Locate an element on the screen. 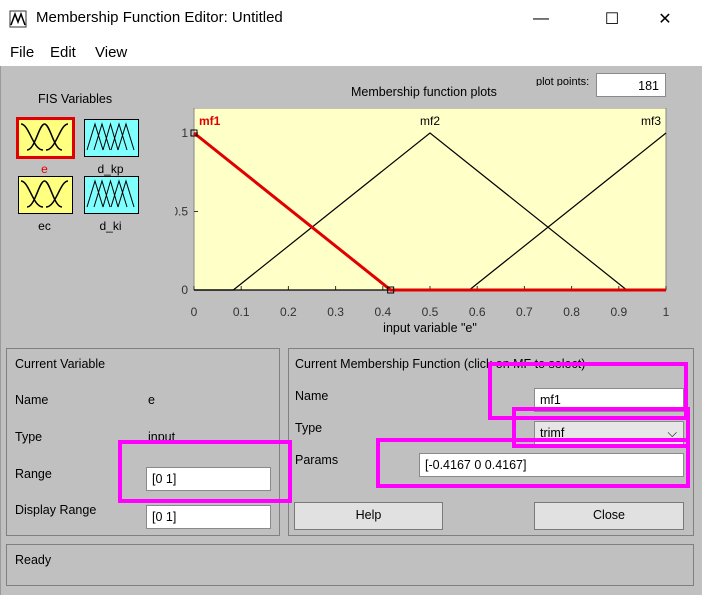 The height and width of the screenshot is (595, 702). help-button: Help is located at coordinates (368, 516).